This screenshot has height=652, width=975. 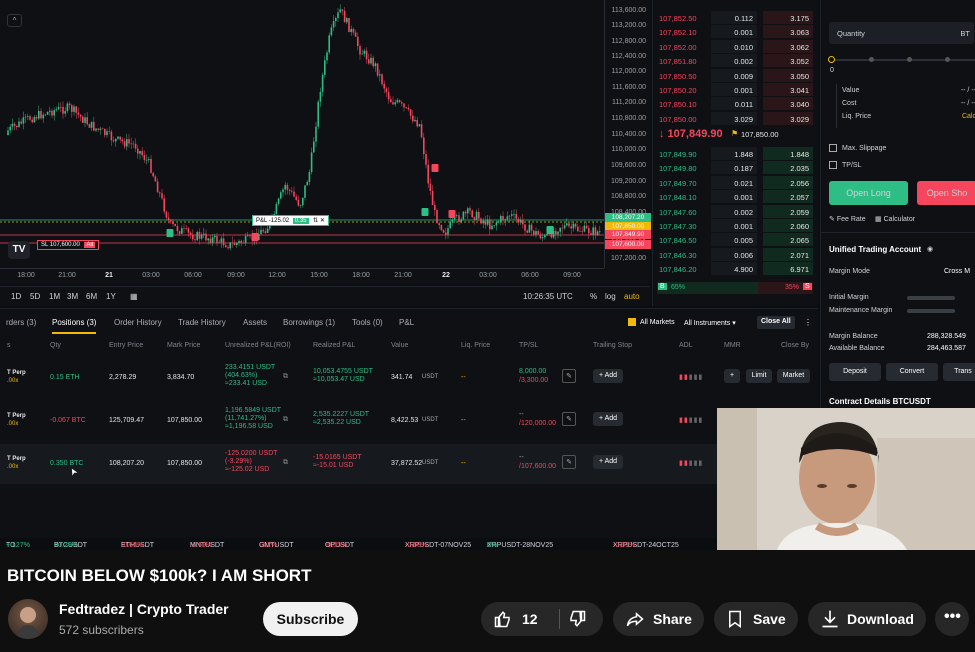 What do you see at coordinates (855, 372) in the screenshot?
I see `deposit-button: Deposit` at bounding box center [855, 372].